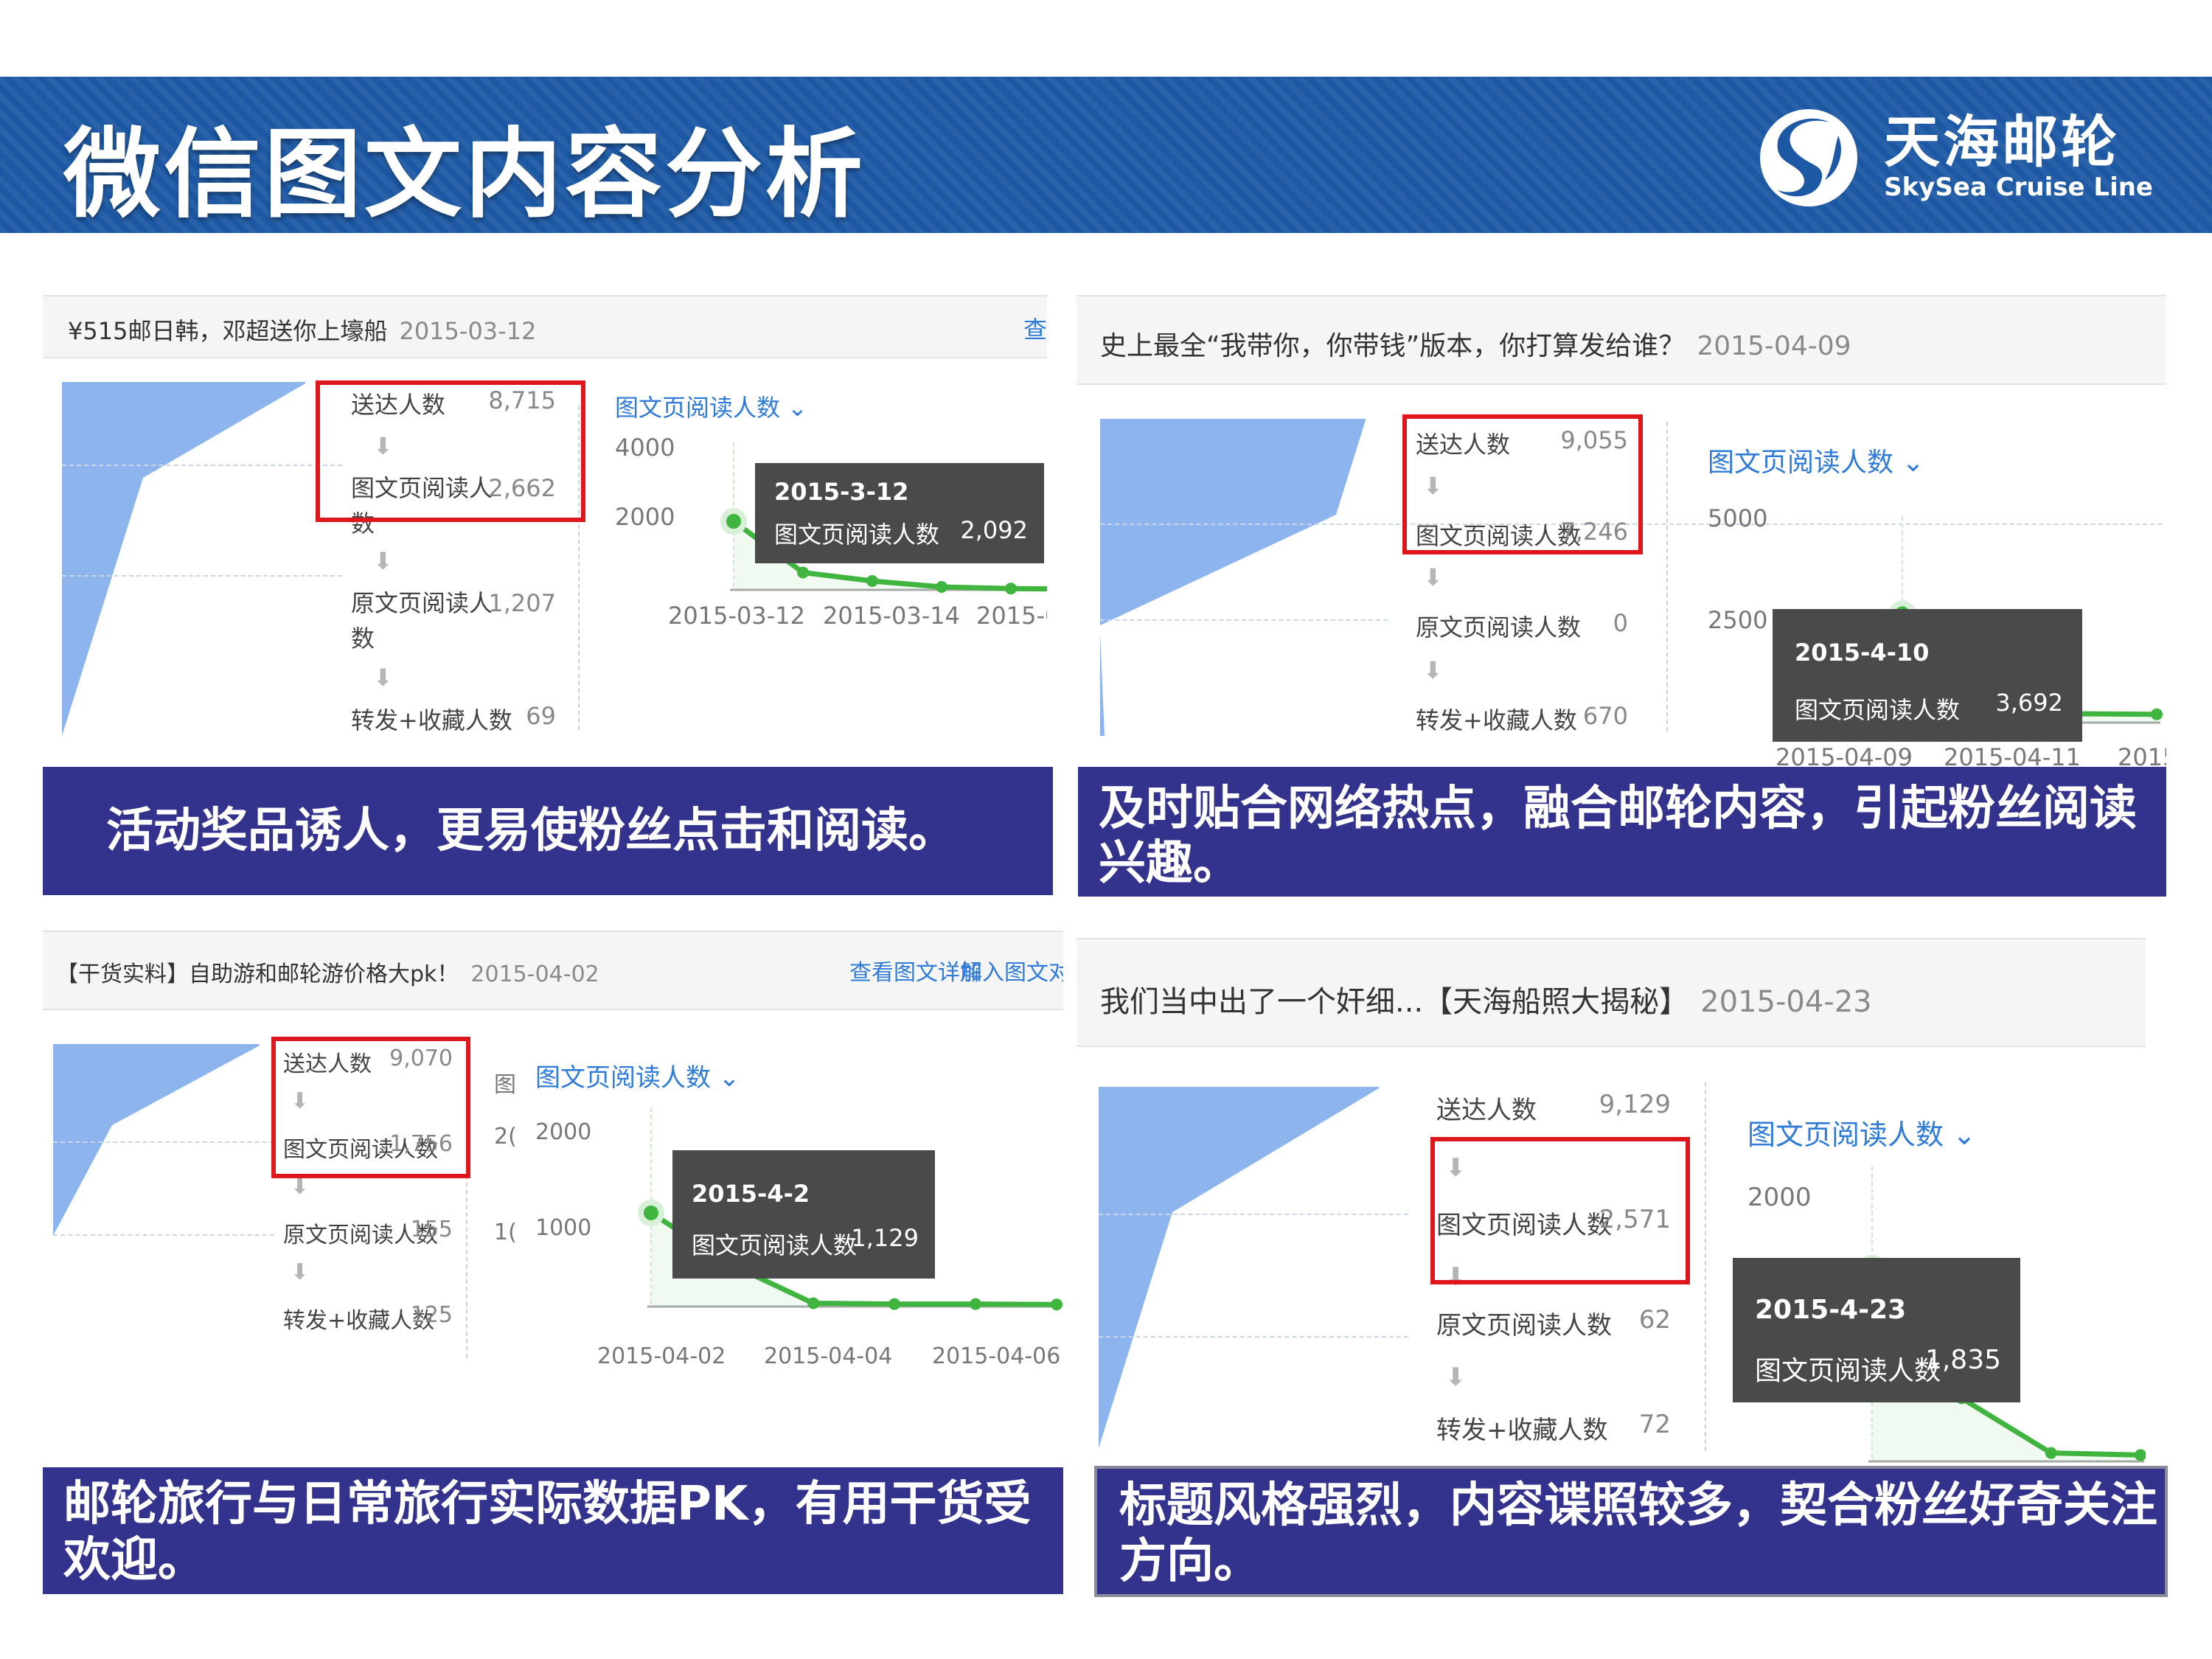 This screenshot has height=1659, width=2212. Describe the element at coordinates (1622, 832) in the screenshot. I see `caption-2: 及时贴合网络热点，融合邮轮内容，引起粉丝阅读兴趣。` at that location.